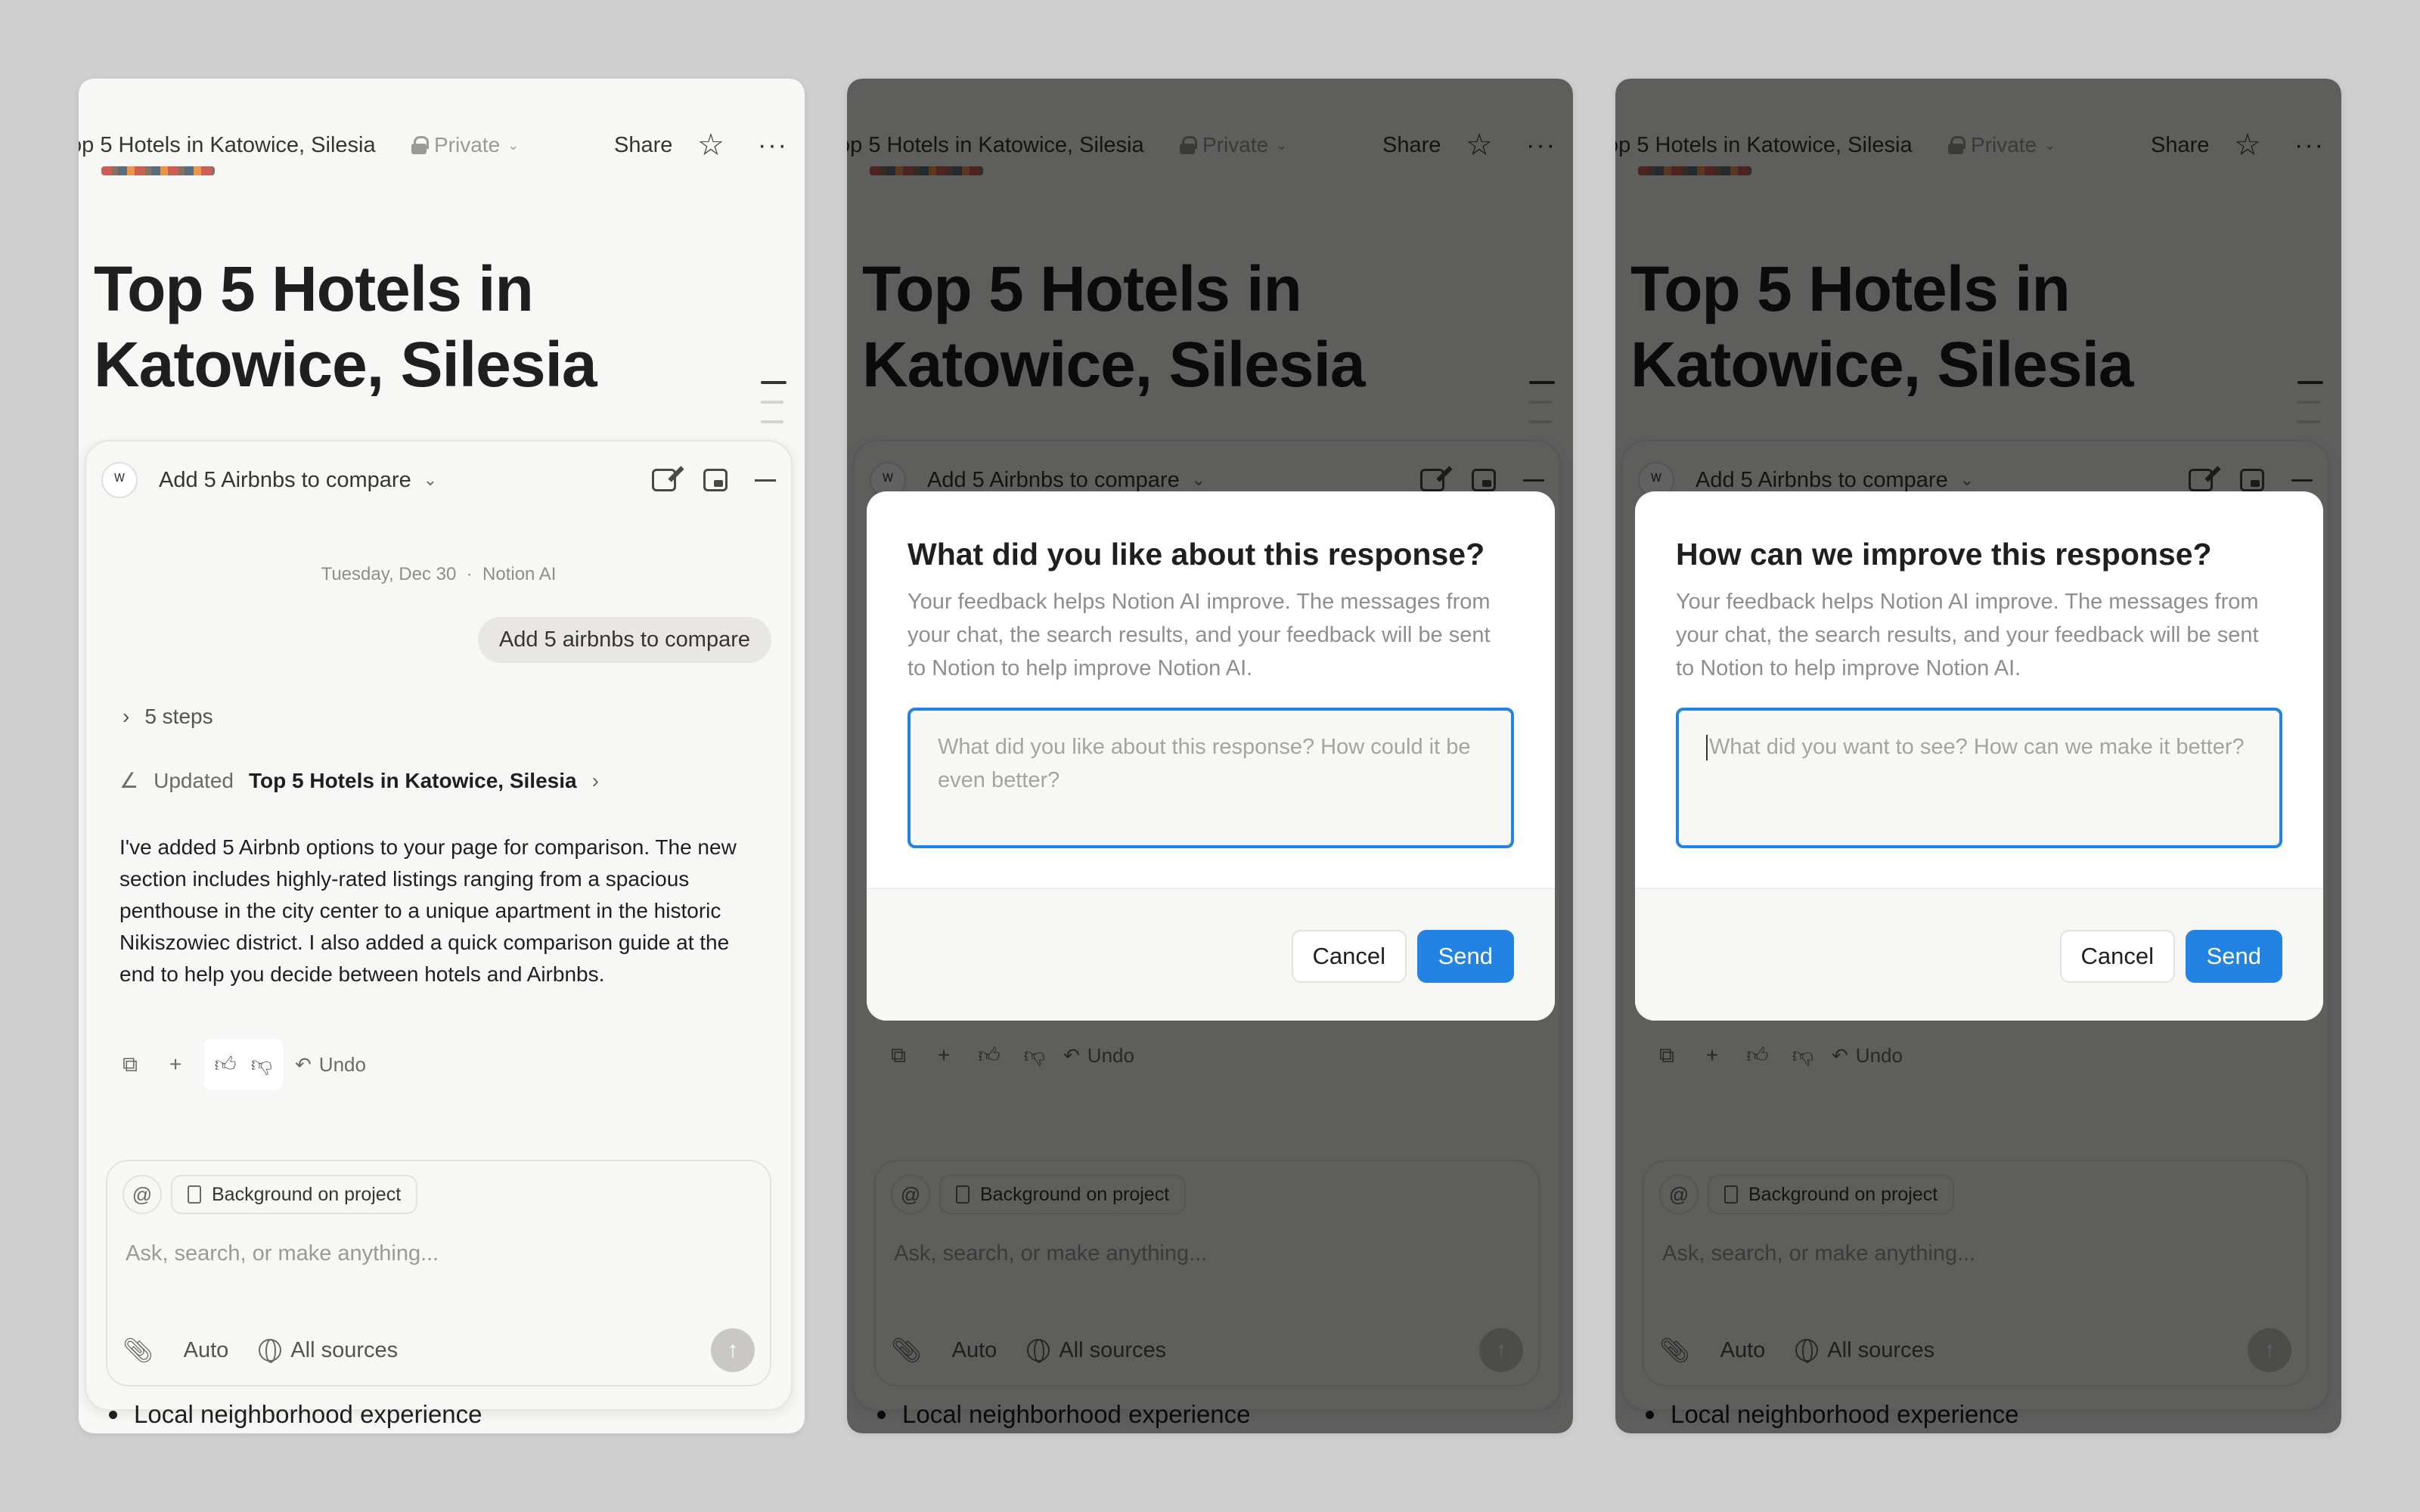 The width and height of the screenshot is (2420, 1512). What do you see at coordinates (1707, 748) in the screenshot?
I see `text-caret` at bounding box center [1707, 748].